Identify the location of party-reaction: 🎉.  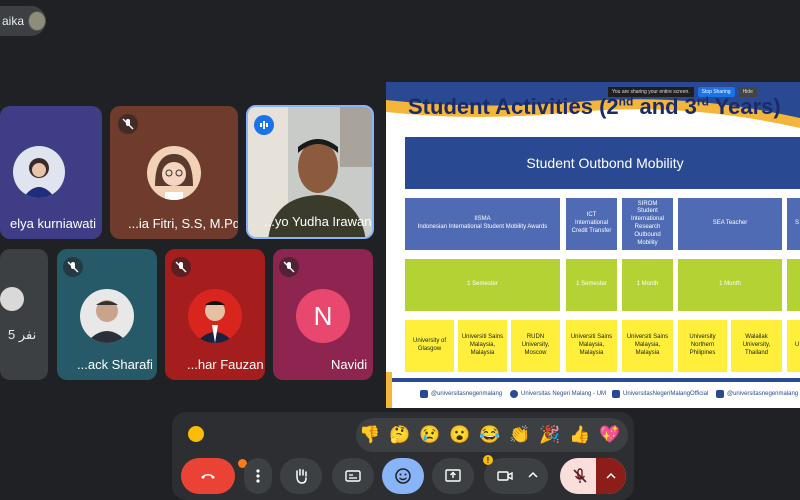
(550, 435).